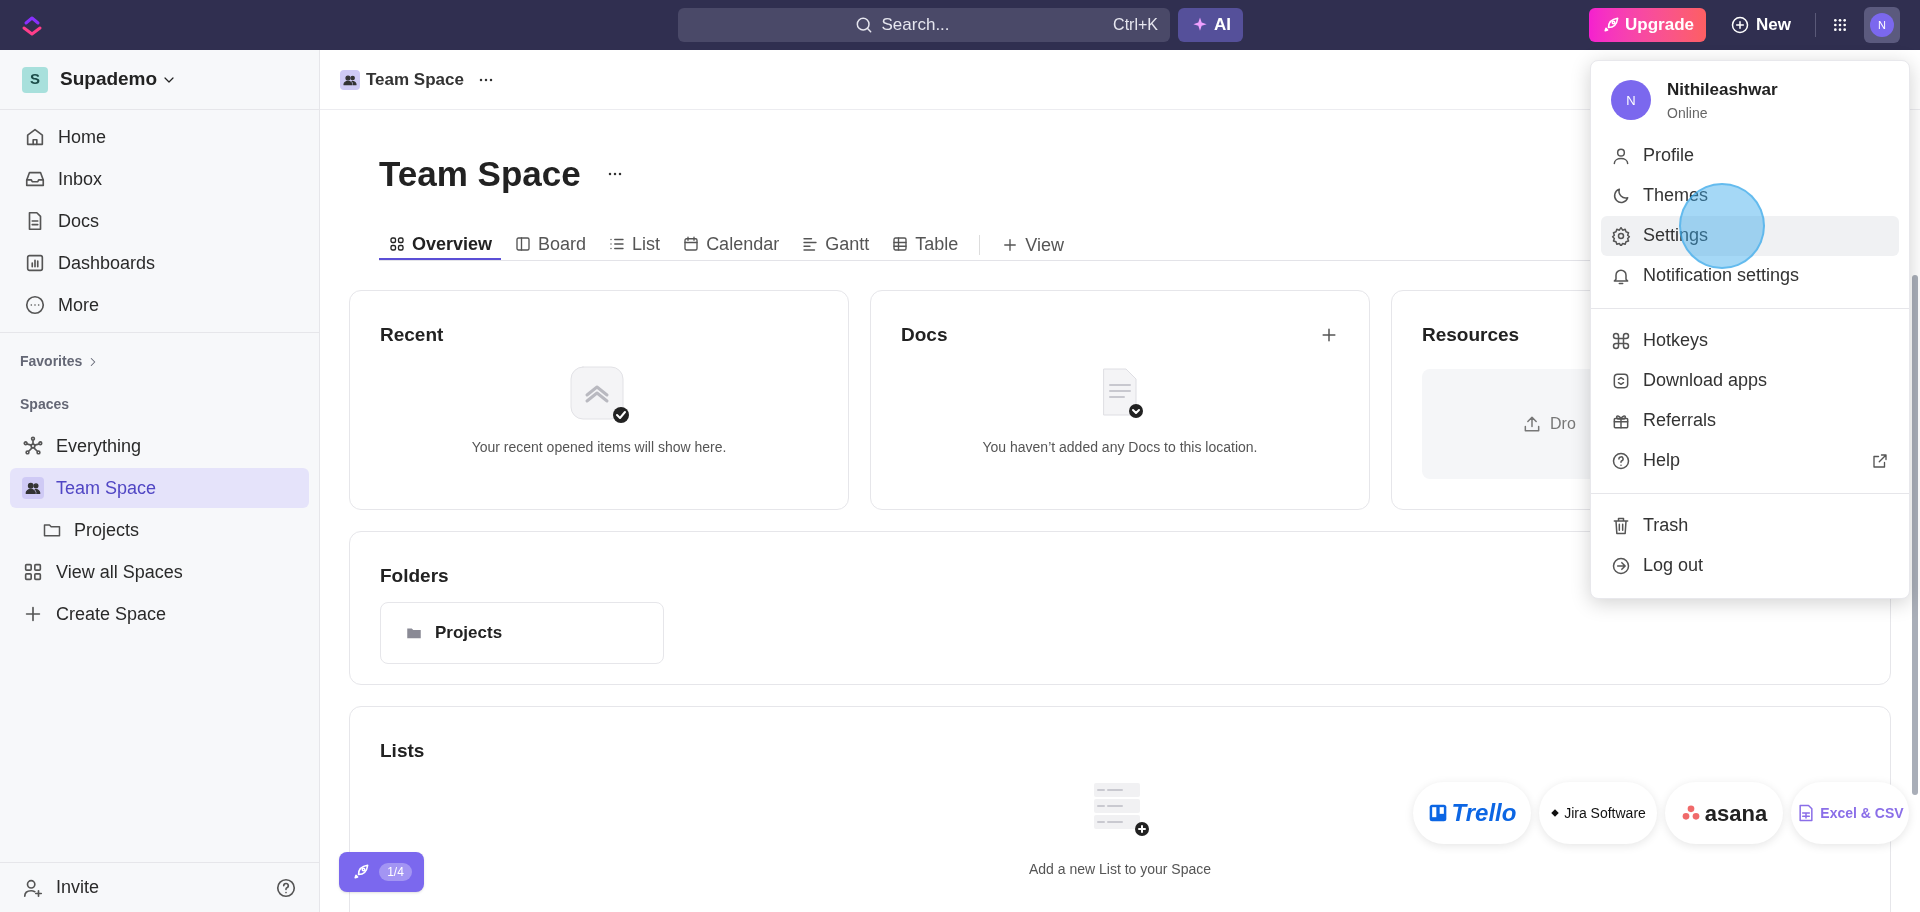 The width and height of the screenshot is (1920, 912). What do you see at coordinates (1210, 25) in the screenshot?
I see `ai-button: AI` at bounding box center [1210, 25].